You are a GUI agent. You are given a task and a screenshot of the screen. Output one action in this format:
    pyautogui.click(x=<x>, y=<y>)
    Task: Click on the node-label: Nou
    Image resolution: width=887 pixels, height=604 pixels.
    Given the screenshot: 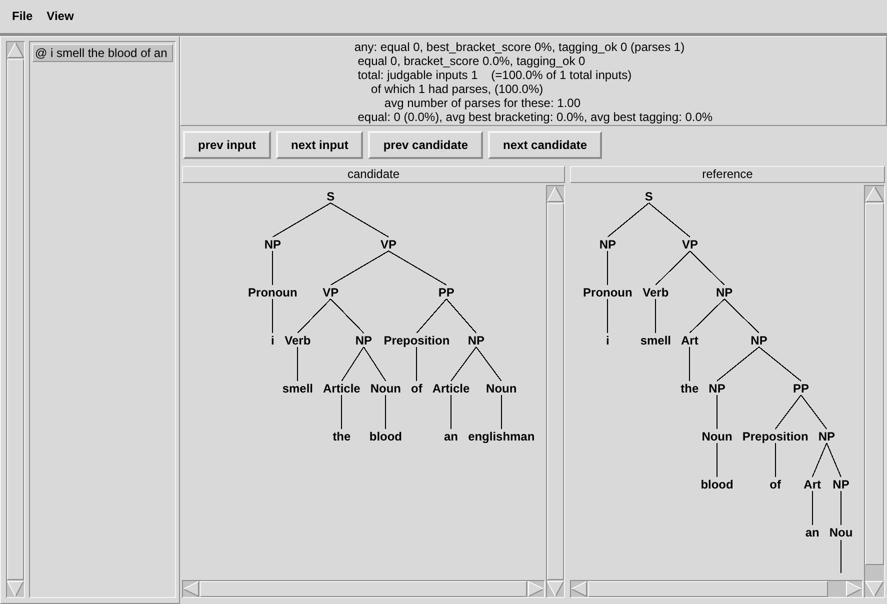 What is the action you would take?
    pyautogui.click(x=841, y=533)
    